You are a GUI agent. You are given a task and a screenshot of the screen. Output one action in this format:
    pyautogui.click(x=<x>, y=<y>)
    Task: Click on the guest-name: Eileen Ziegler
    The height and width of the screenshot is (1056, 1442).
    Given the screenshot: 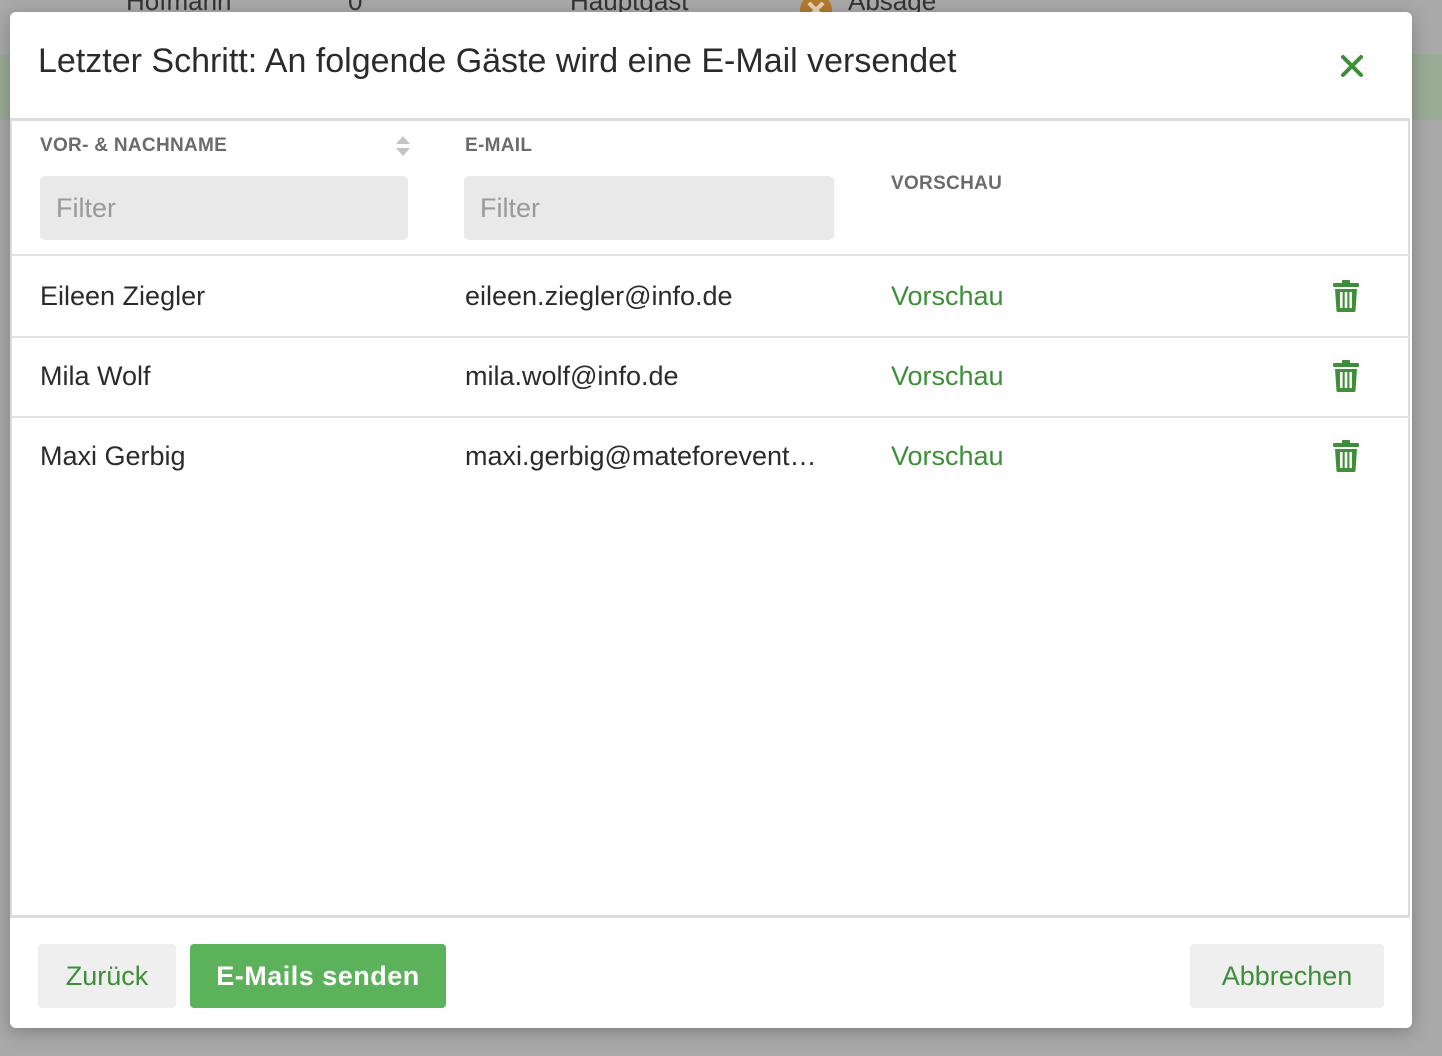 What is the action you would take?
    pyautogui.click(x=123, y=296)
    